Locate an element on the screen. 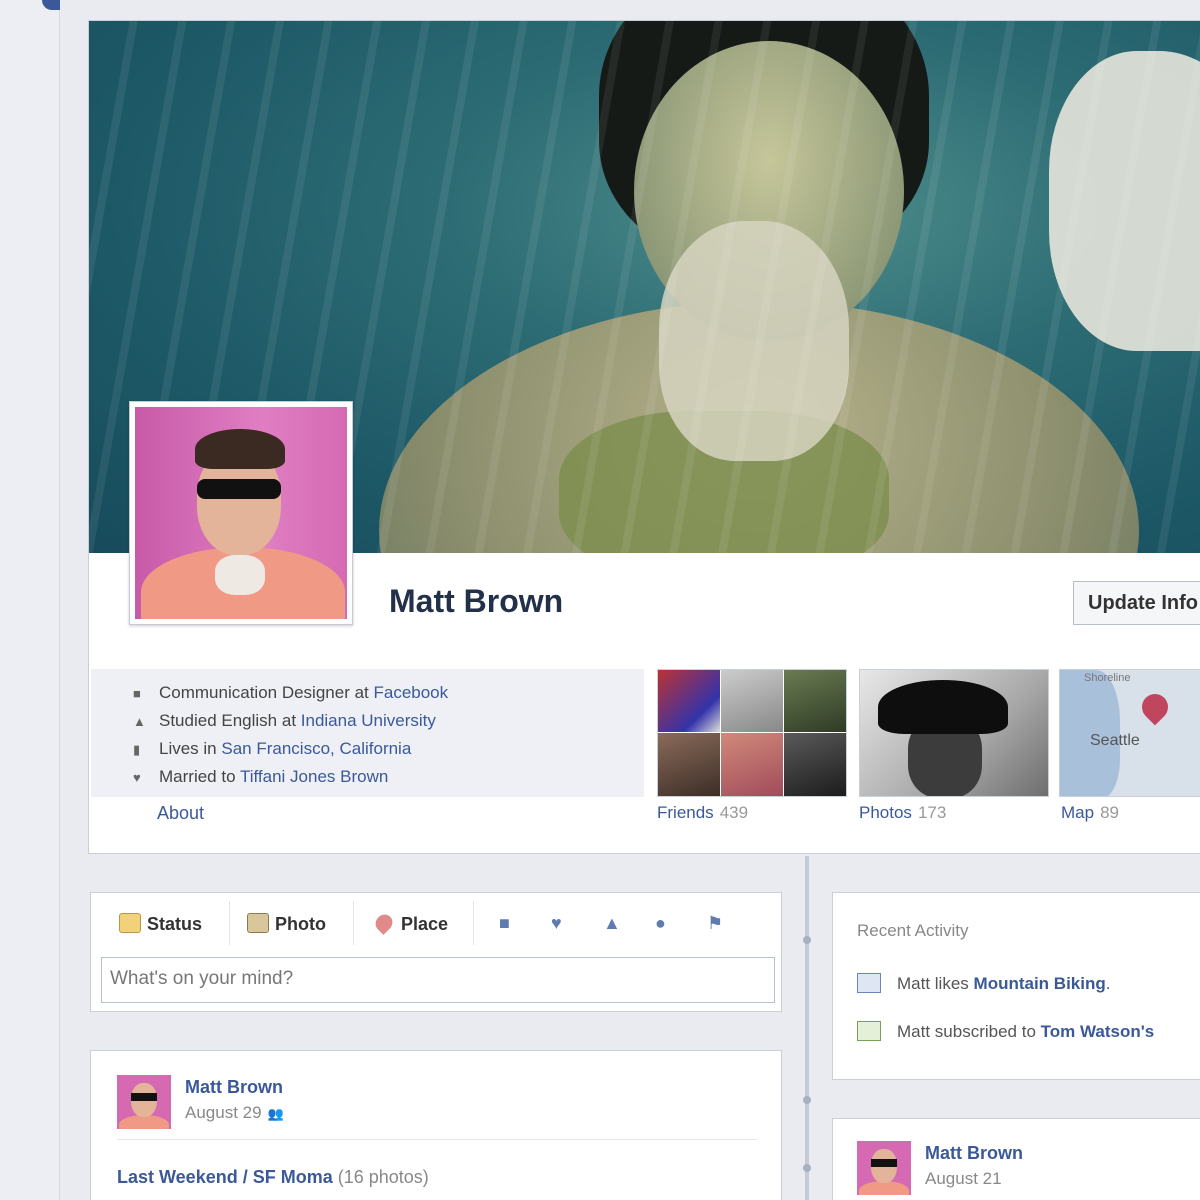 The width and height of the screenshot is (1200, 1200). map-count: 89 is located at coordinates (1109, 812).